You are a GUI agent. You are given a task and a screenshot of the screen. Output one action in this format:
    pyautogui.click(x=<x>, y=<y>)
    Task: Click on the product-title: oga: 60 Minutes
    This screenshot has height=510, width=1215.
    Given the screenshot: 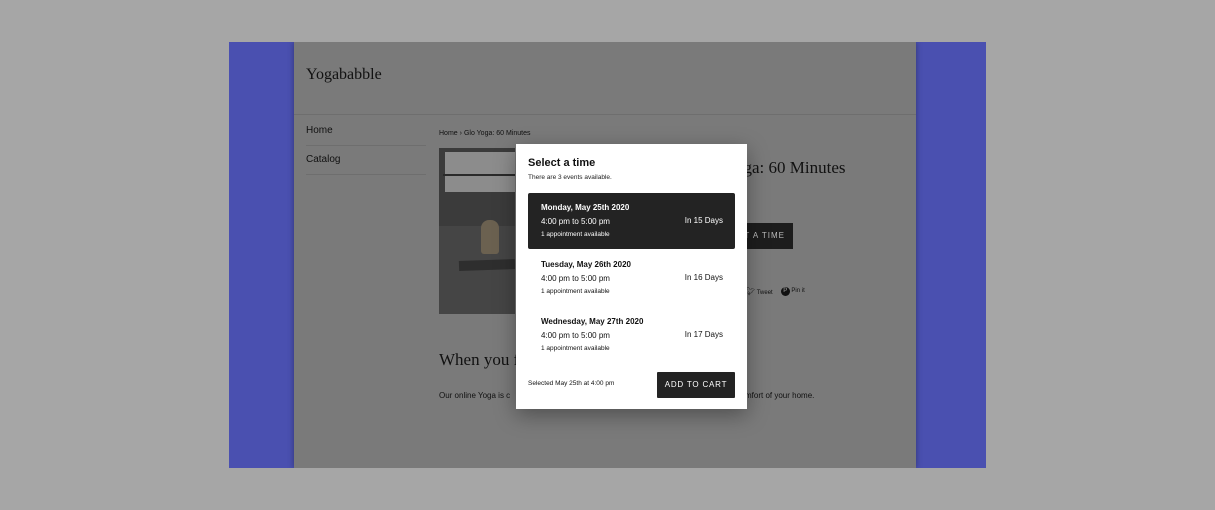 What is the action you would take?
    pyautogui.click(x=790, y=167)
    